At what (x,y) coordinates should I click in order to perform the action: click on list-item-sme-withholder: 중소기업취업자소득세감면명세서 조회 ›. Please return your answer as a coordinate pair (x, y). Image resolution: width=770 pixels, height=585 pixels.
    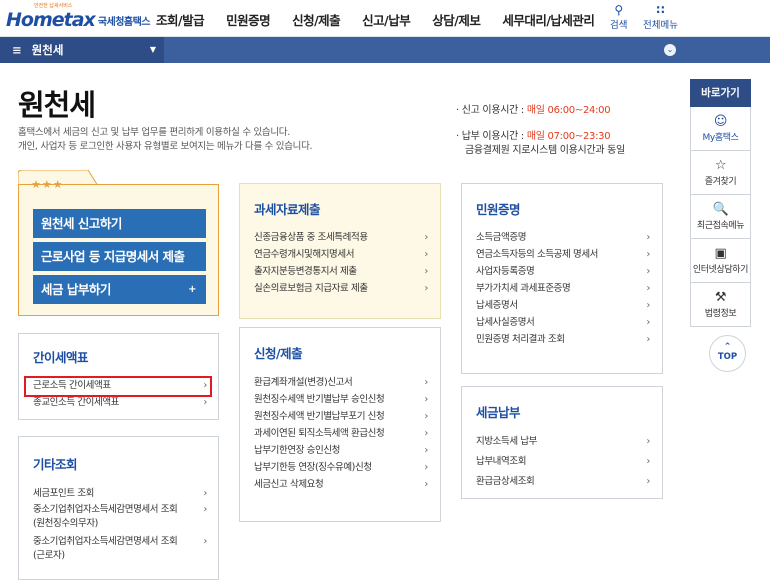
    Looking at the image, I should click on (120, 509).